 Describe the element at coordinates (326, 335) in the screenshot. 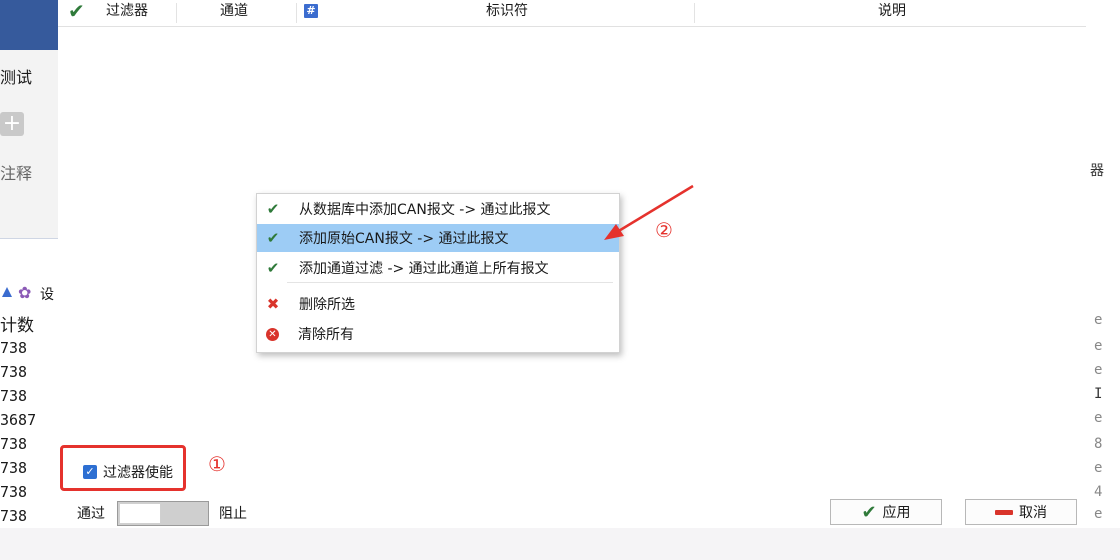

I see `menu-item-label: 清除所有` at that location.